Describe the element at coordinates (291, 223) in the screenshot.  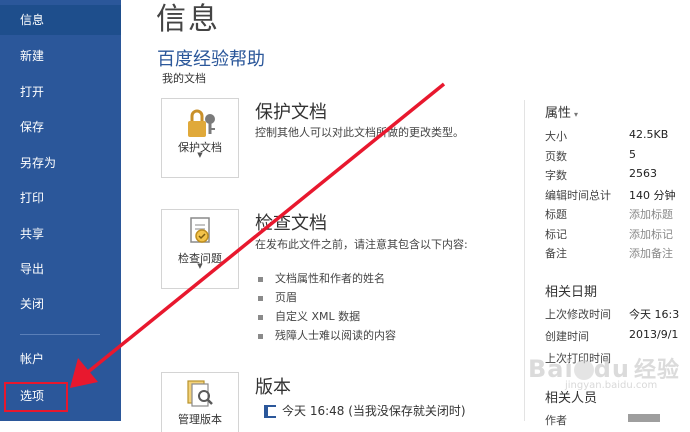
I see `inspect-title: 检查文档` at that location.